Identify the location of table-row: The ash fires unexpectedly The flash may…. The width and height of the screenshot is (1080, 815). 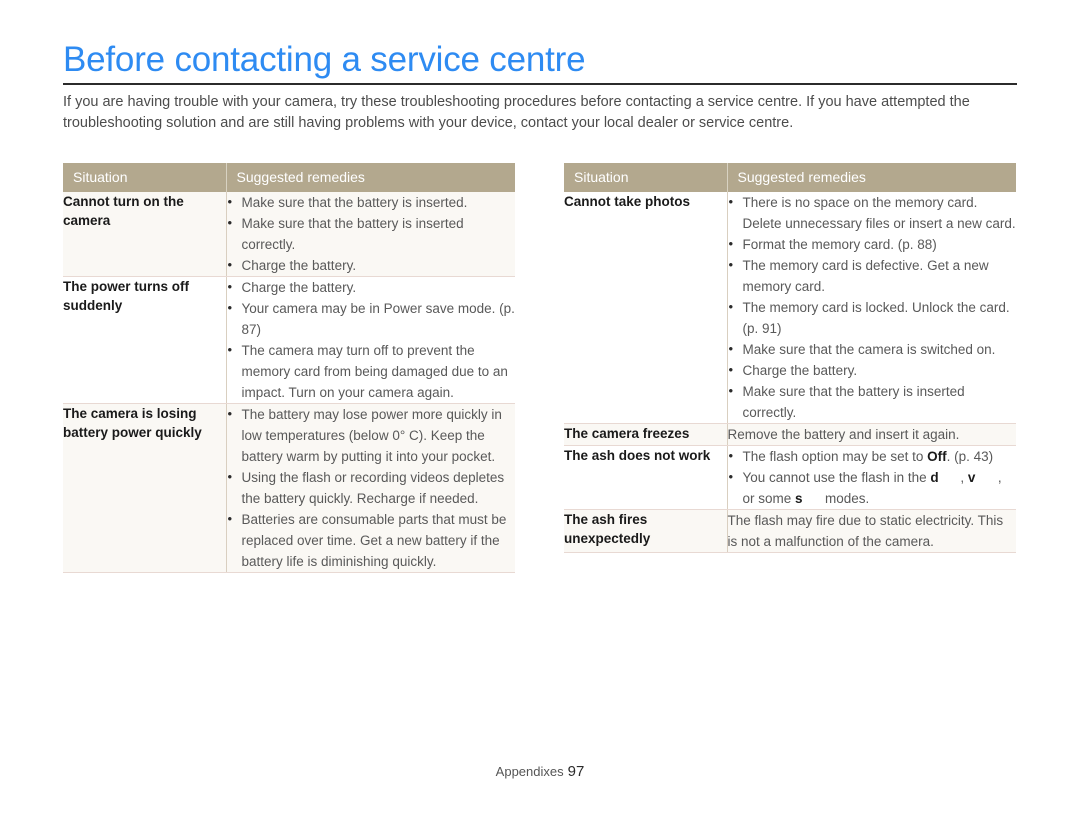
(790, 531).